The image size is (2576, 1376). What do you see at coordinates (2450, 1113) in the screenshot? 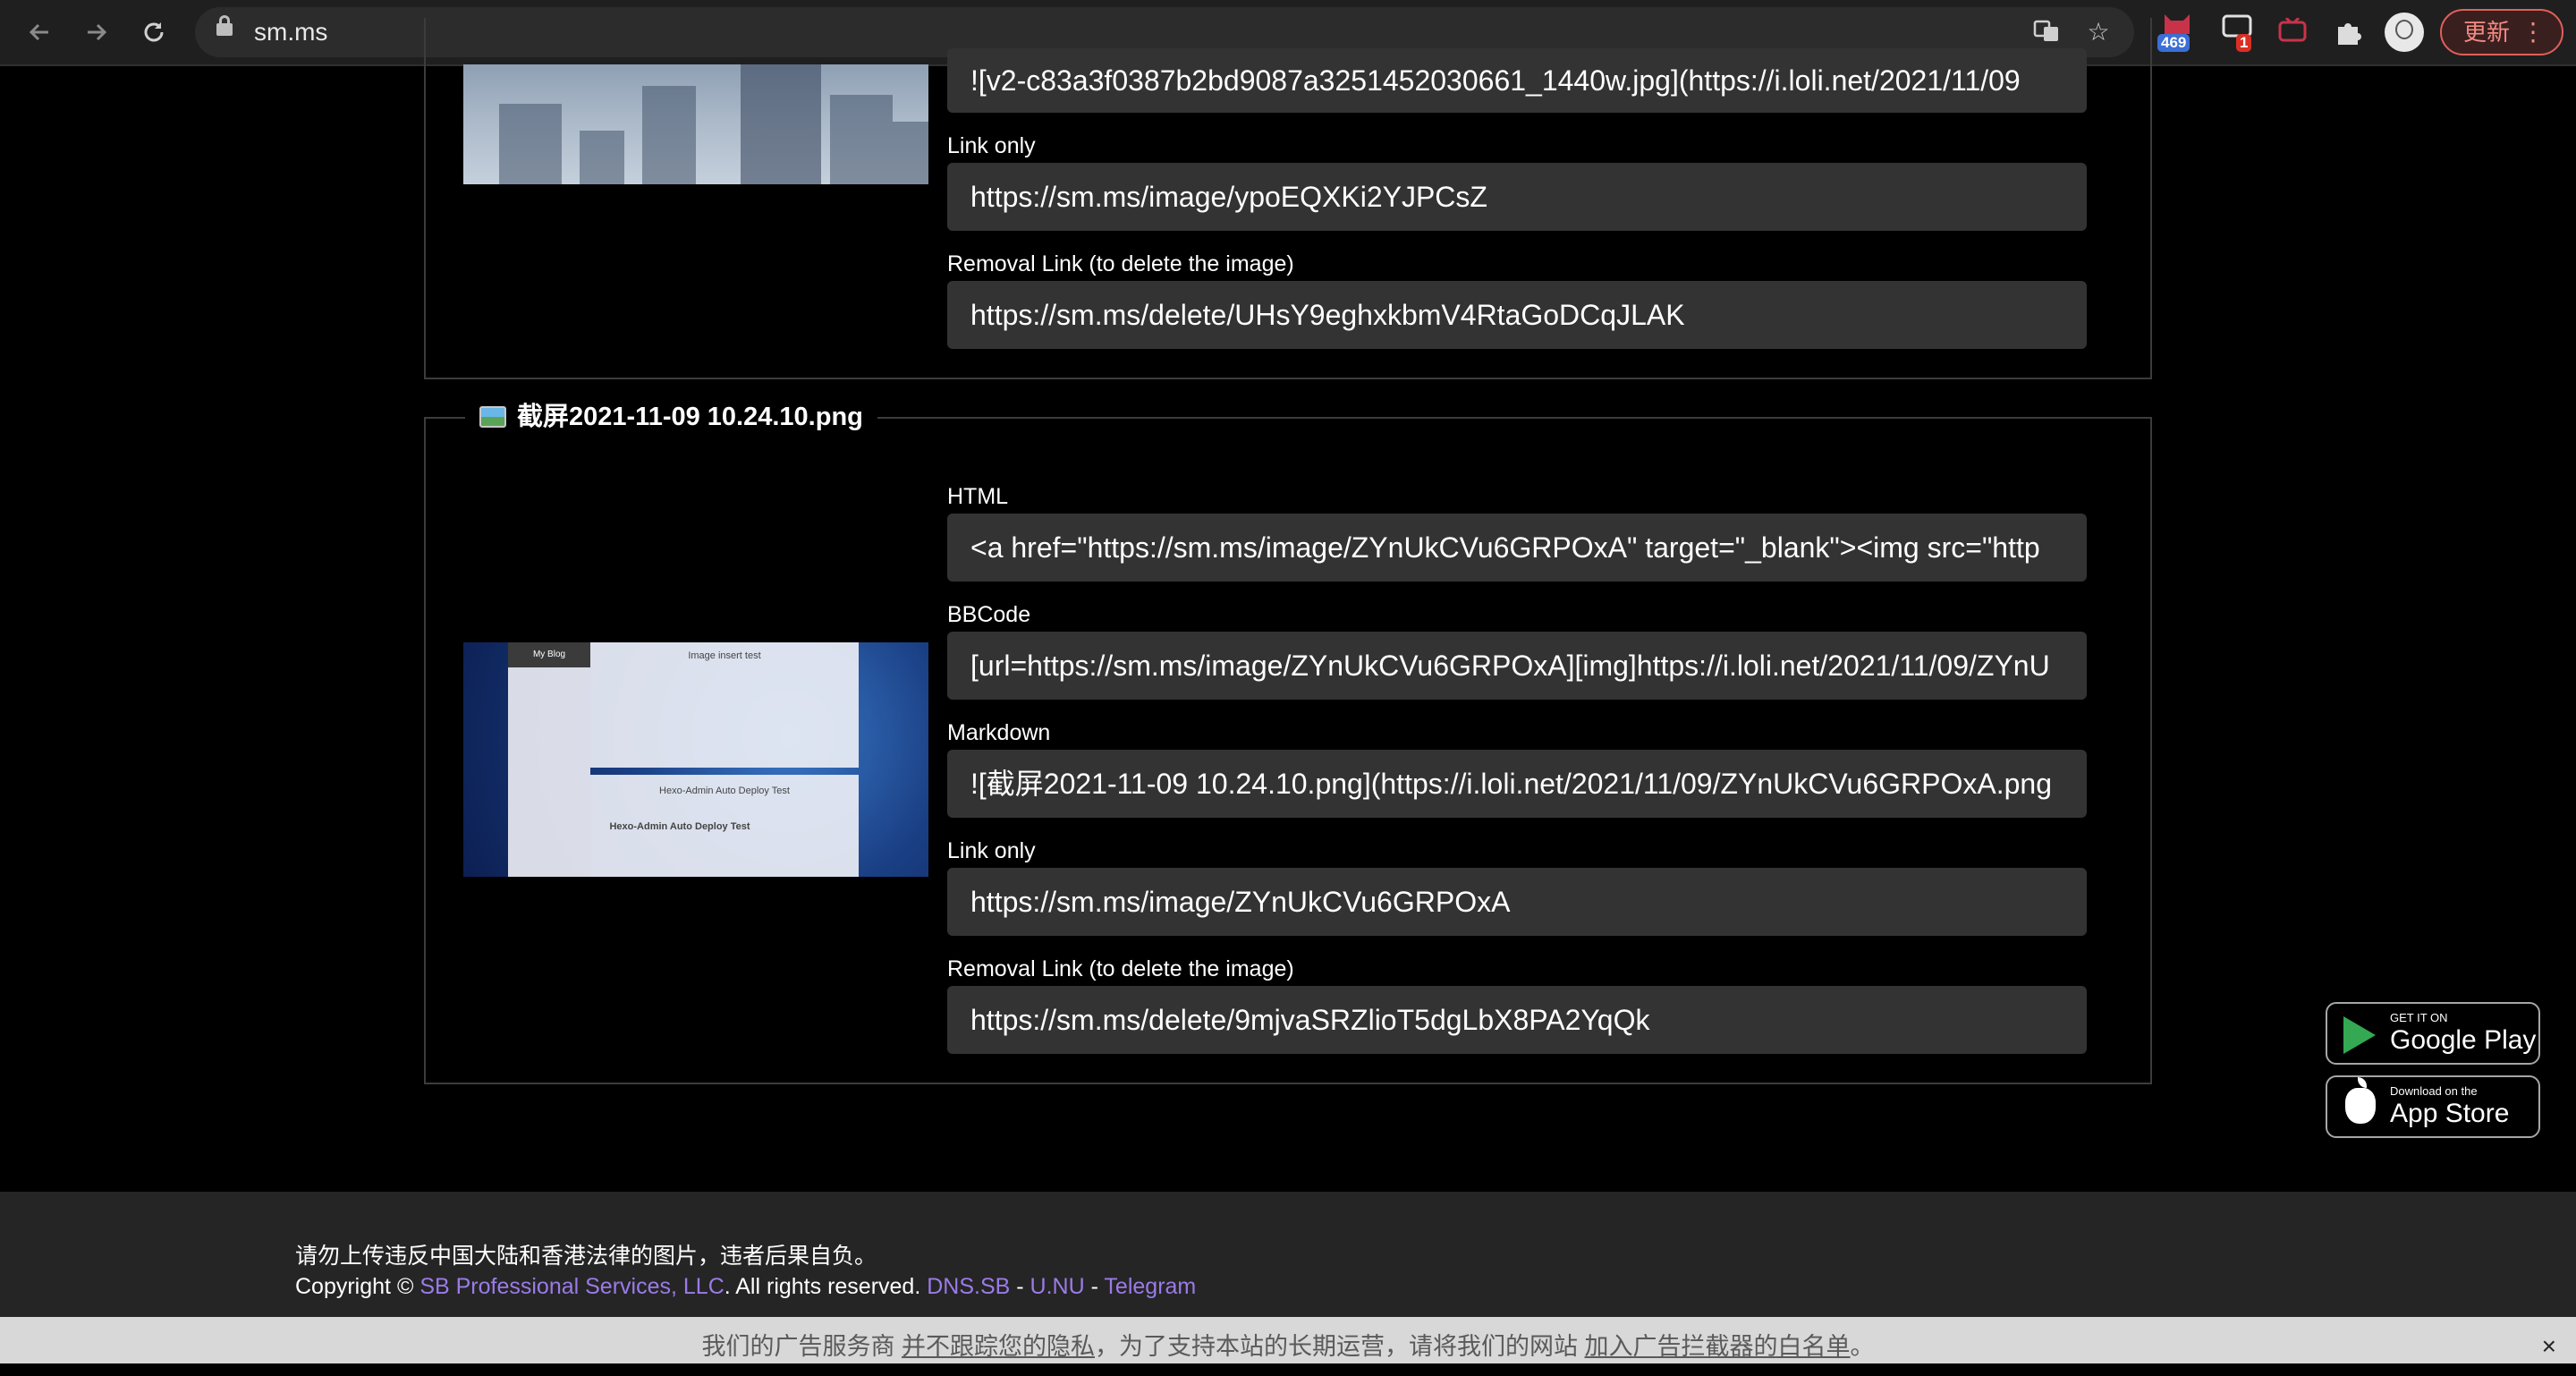
I see `app-store-big-text: App Store` at bounding box center [2450, 1113].